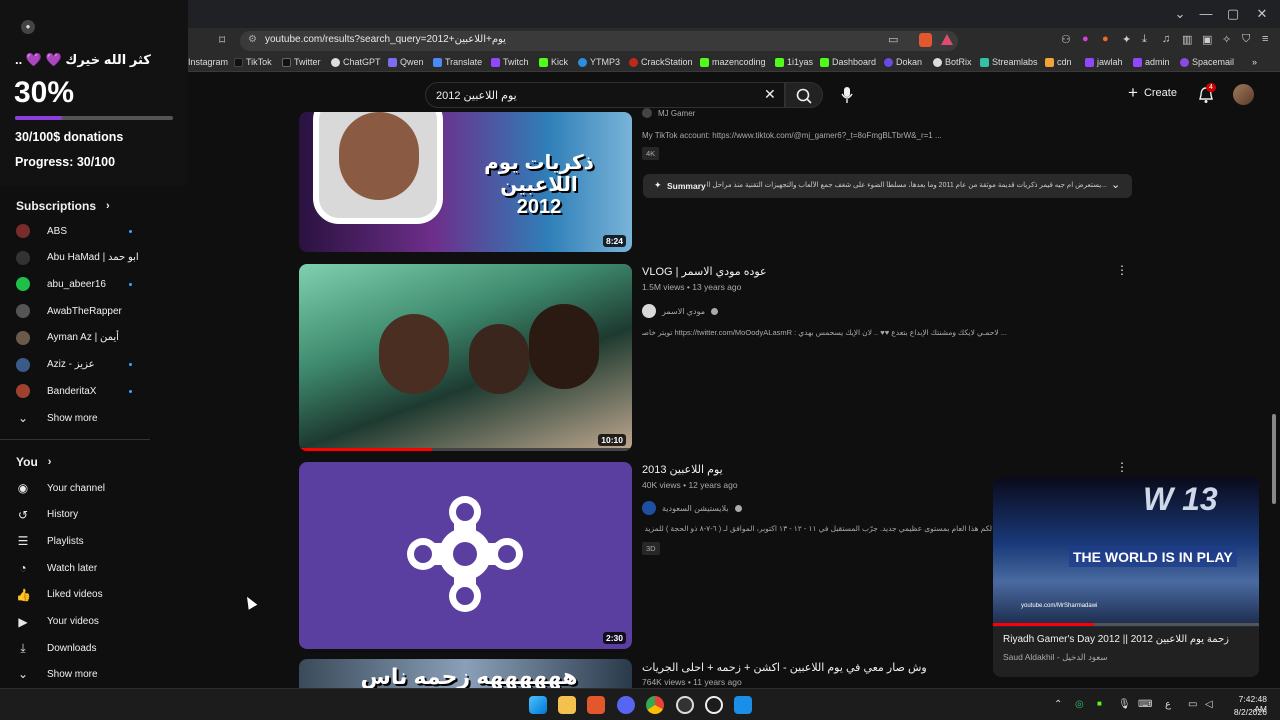  I want to click on video-thumbnail: ههههههه زحمه ناس, so click(465, 673).